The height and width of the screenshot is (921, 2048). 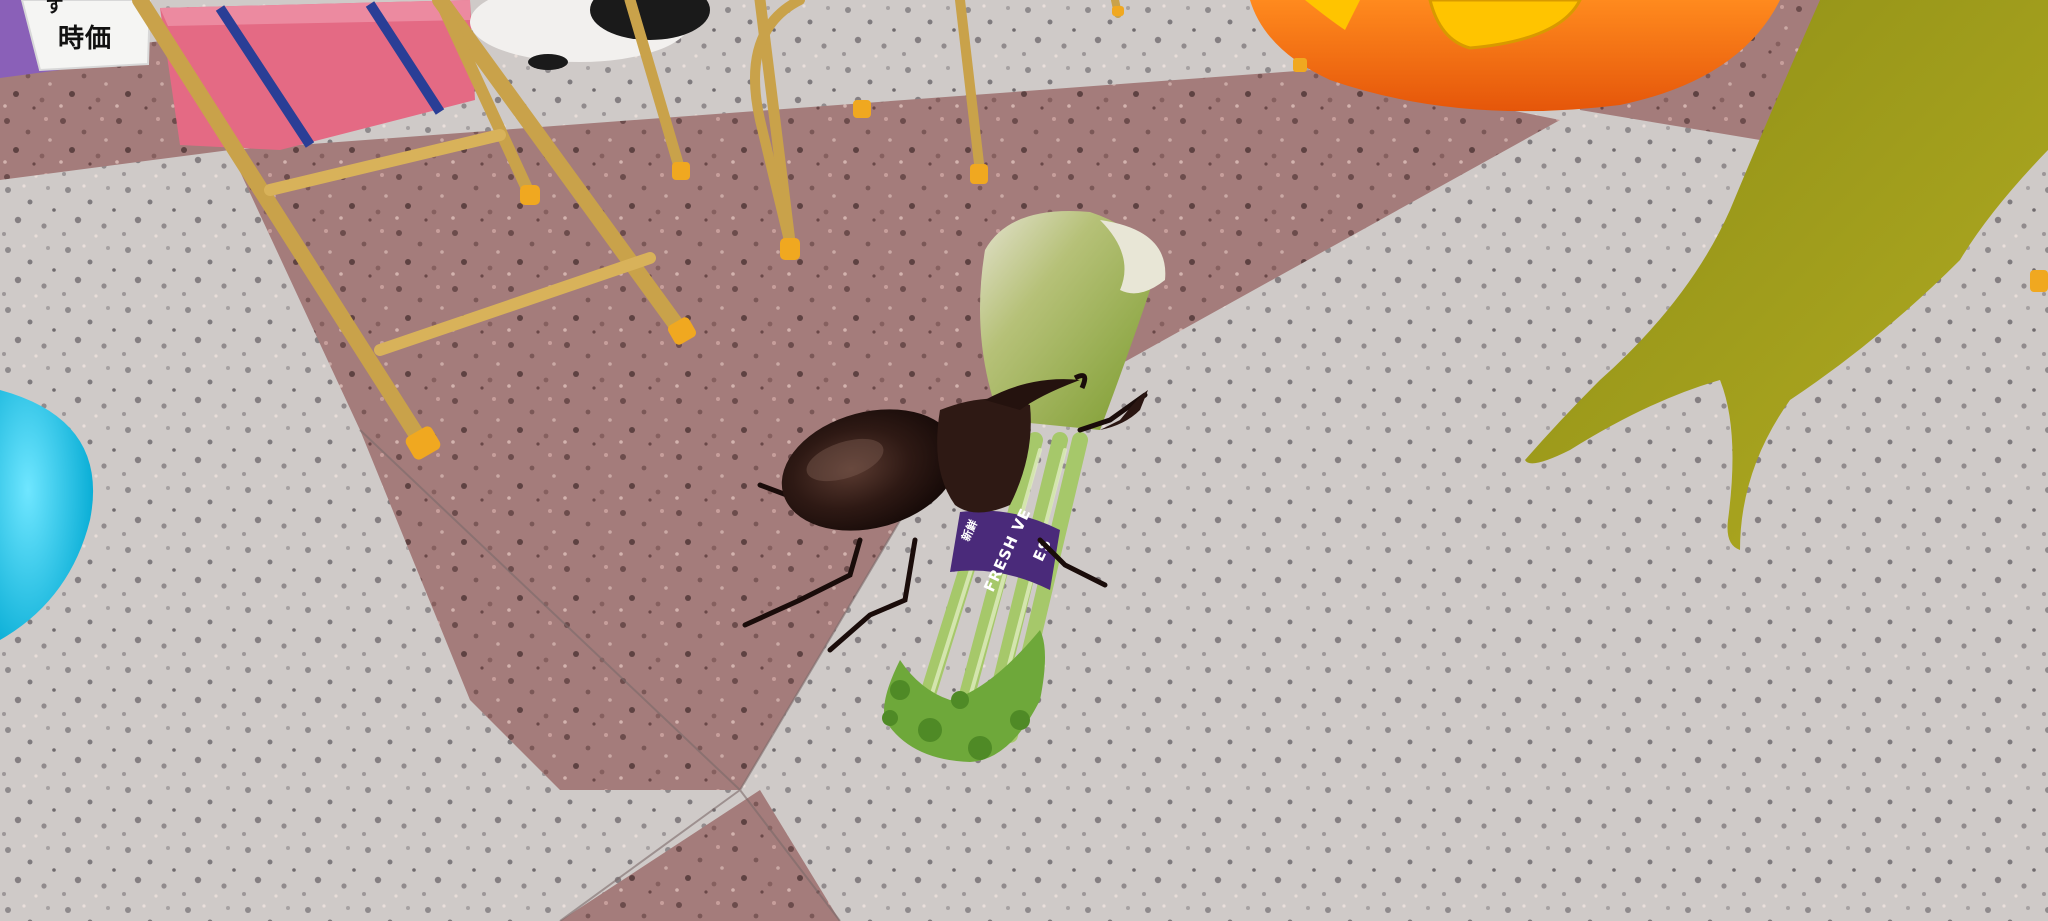 What do you see at coordinates (85, 39) in the screenshot?
I see `price-sign-text: 時価` at bounding box center [85, 39].